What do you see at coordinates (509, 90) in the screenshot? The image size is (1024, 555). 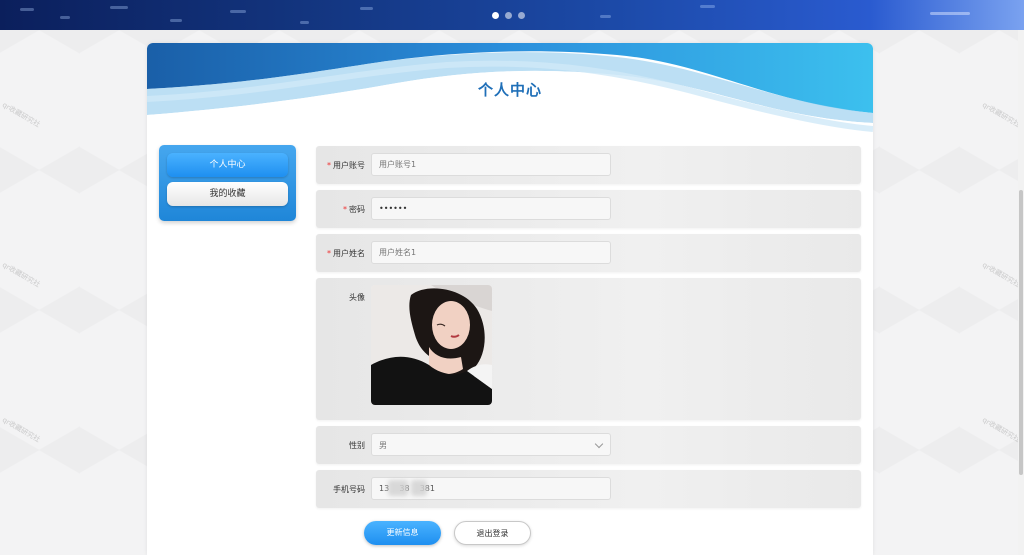 I see `page-title: 个人中心` at bounding box center [509, 90].